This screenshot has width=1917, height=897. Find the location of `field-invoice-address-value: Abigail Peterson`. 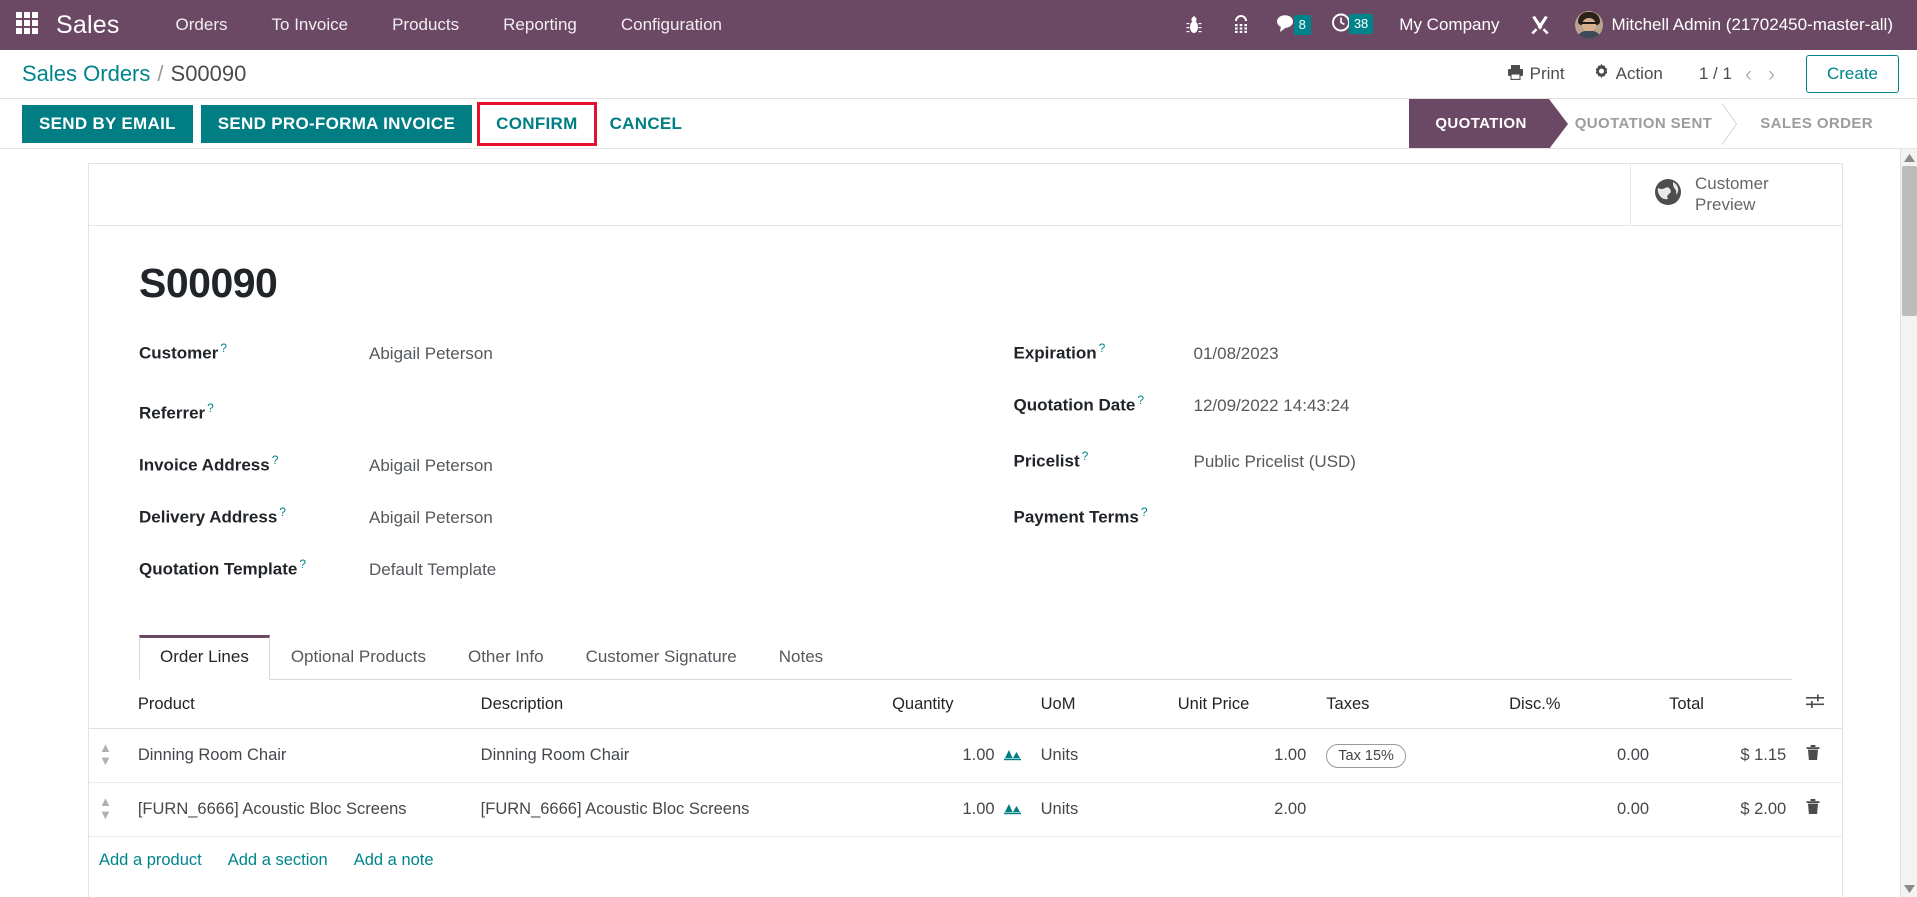

field-invoice-address-value: Abigail Peterson is located at coordinates (431, 466).